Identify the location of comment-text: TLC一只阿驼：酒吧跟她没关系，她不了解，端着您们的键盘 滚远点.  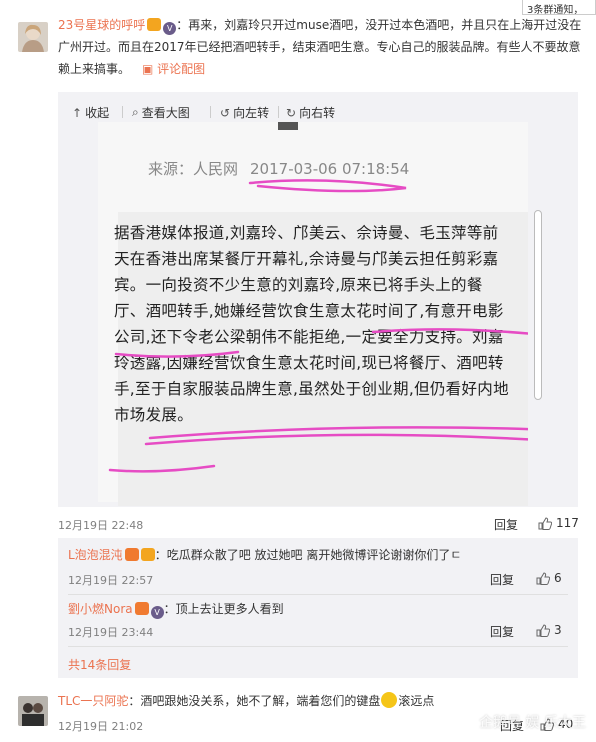
(320, 701).